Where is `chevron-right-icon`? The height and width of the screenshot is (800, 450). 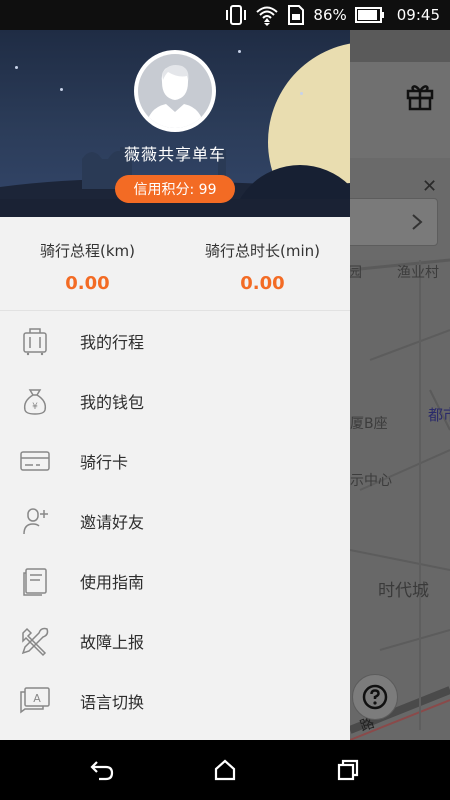 chevron-right-icon is located at coordinates (417, 222).